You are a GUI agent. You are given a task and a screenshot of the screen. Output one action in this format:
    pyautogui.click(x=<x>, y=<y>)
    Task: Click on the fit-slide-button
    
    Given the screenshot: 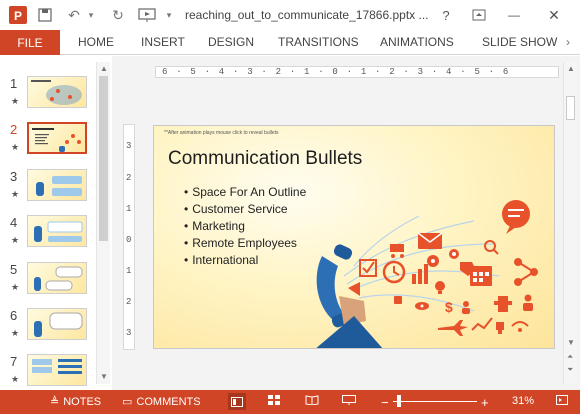 What is the action you would take?
    pyautogui.click(x=562, y=400)
    